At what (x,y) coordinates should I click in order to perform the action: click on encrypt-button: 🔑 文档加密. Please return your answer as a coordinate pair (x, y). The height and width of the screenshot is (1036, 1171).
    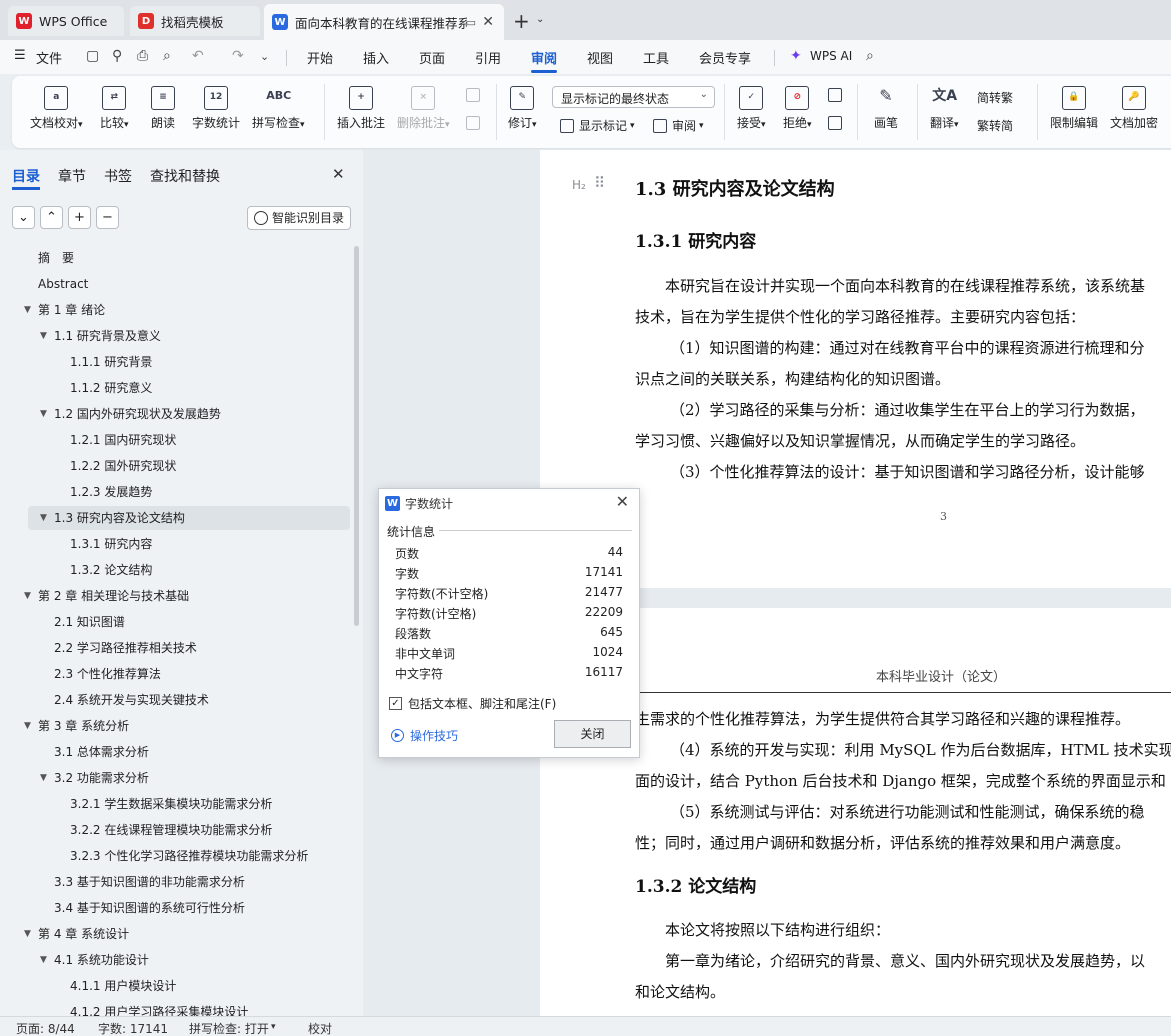
    Looking at the image, I should click on (1134, 108).